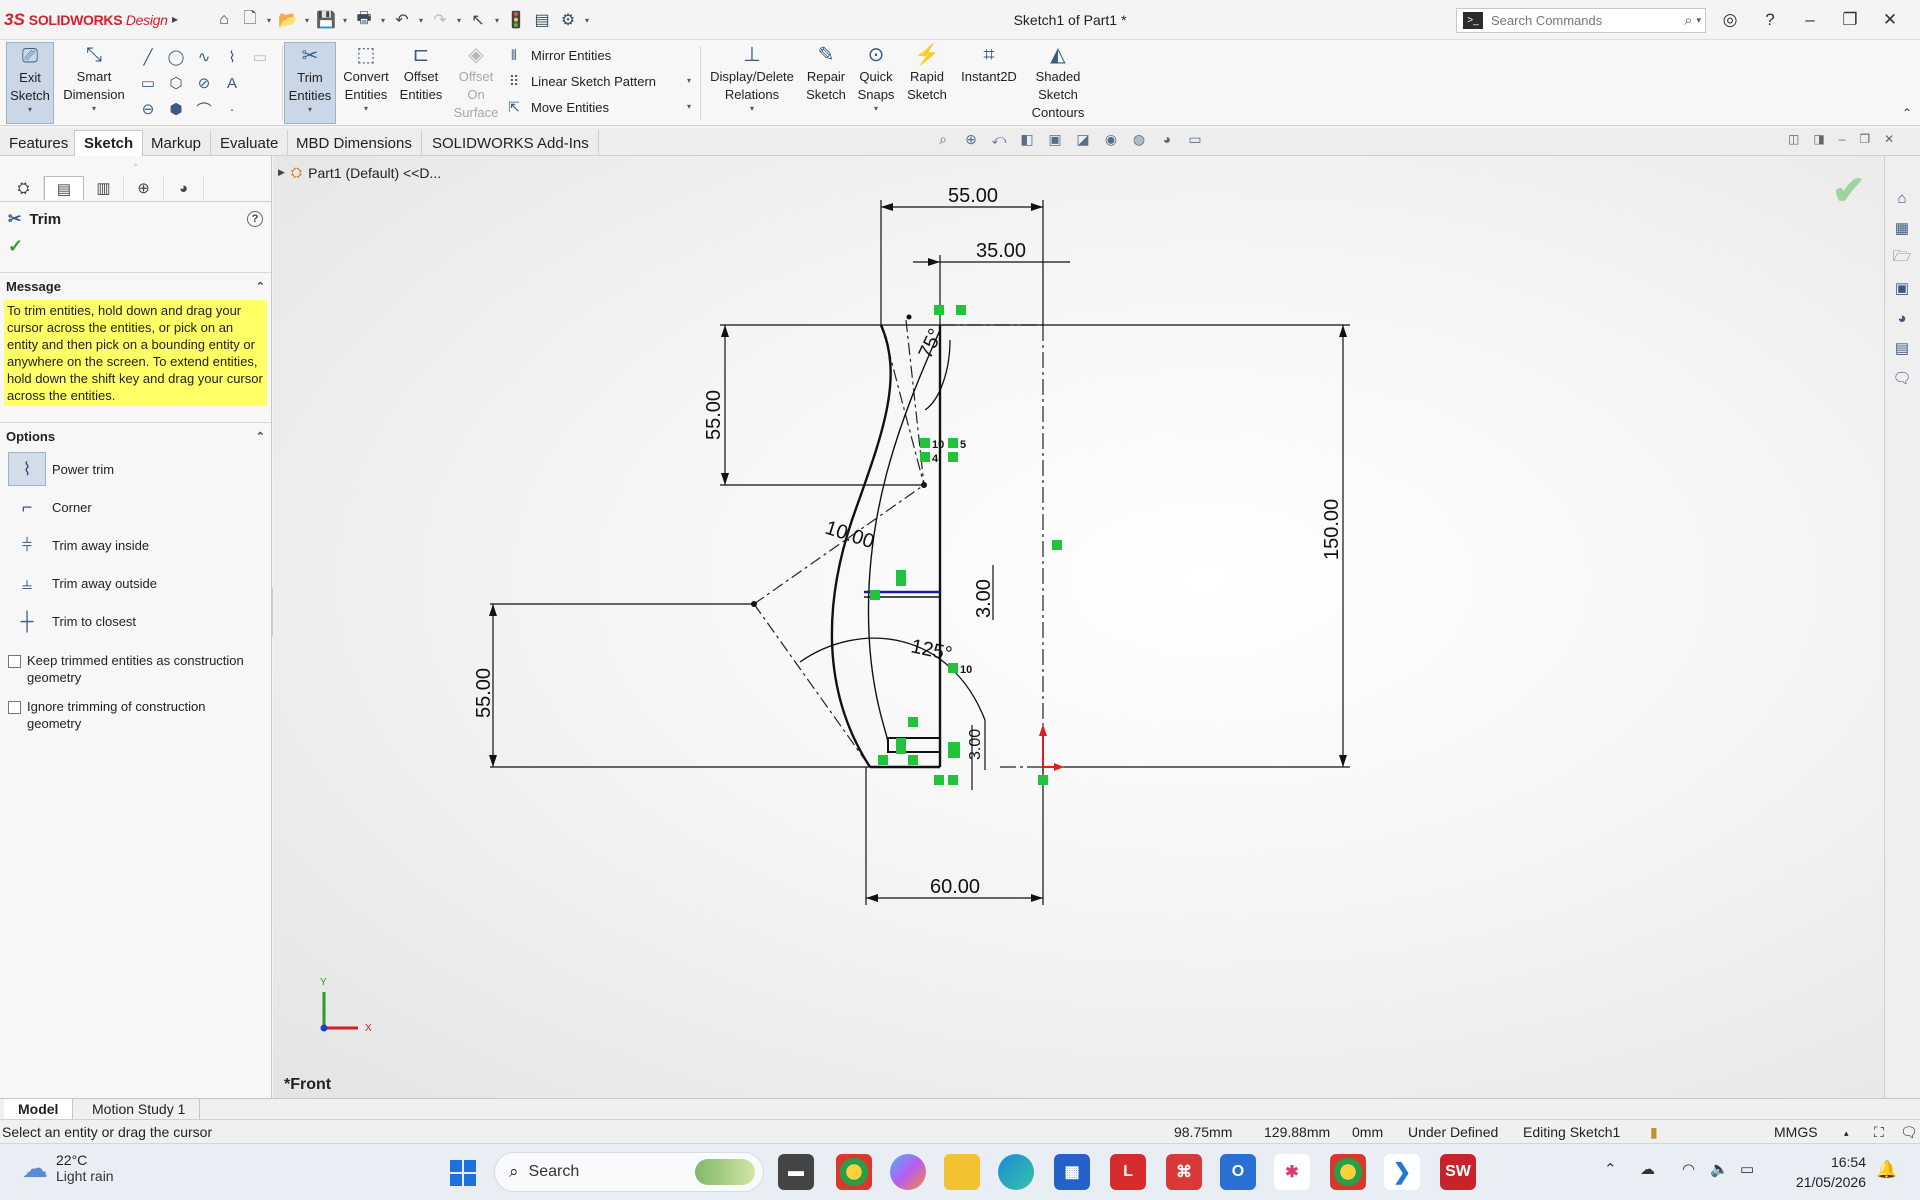 This screenshot has height=1200, width=1920. I want to click on chrome-profile-icon, so click(1348, 1172).